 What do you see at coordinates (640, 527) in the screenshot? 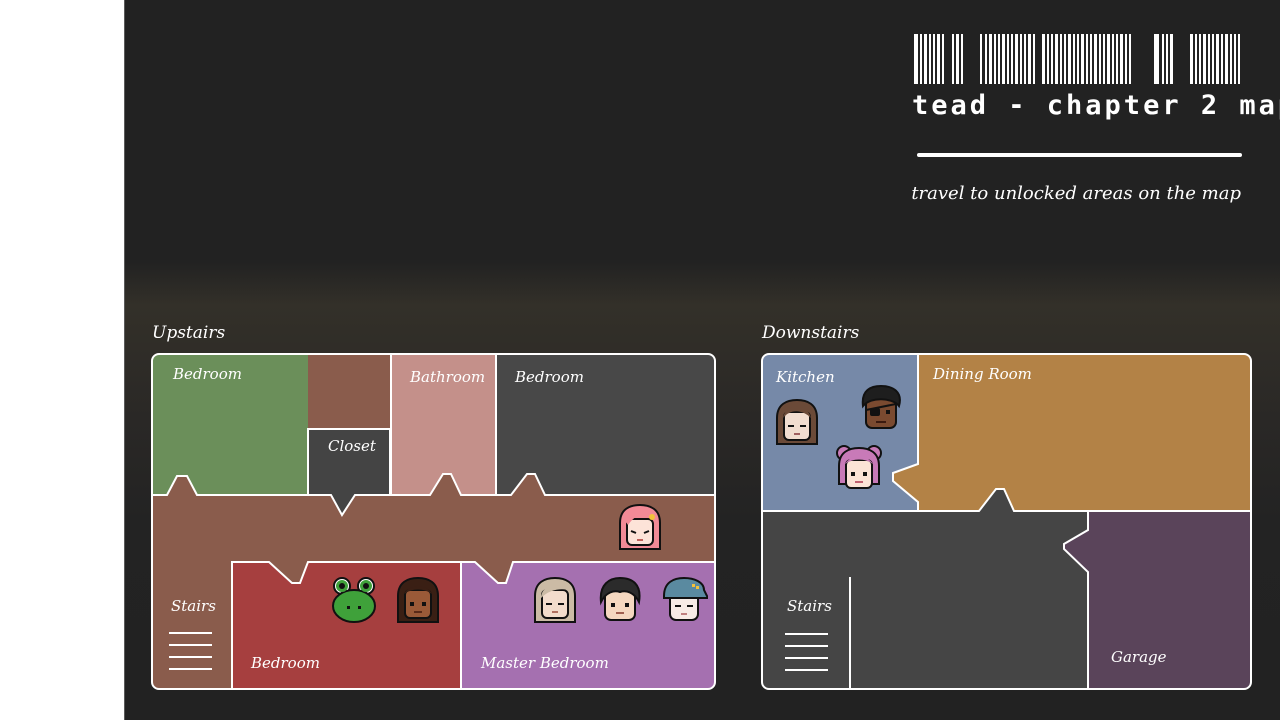
I see `pink-haired-girl-avatar` at bounding box center [640, 527].